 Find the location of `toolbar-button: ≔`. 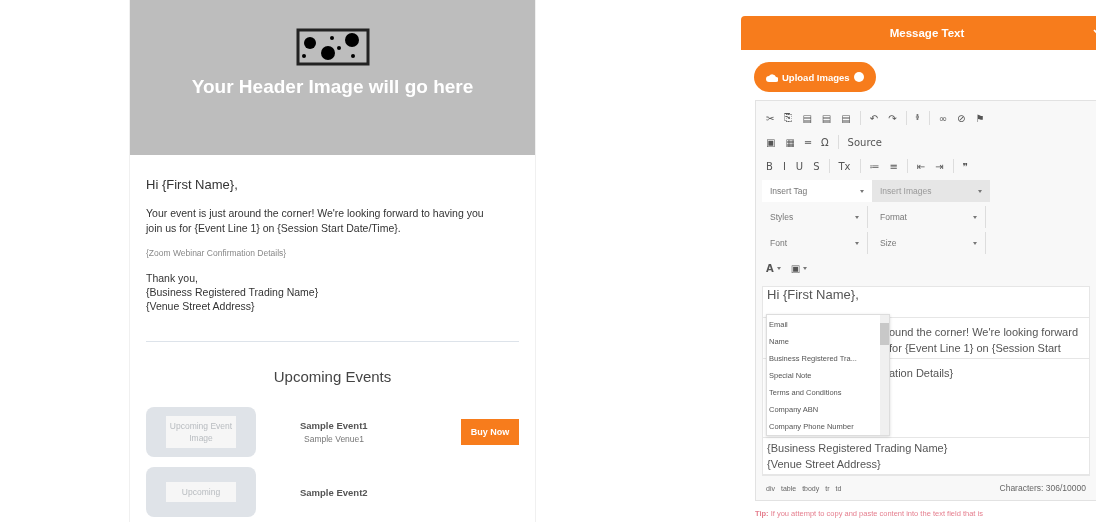

toolbar-button: ≔ is located at coordinates (874, 166).